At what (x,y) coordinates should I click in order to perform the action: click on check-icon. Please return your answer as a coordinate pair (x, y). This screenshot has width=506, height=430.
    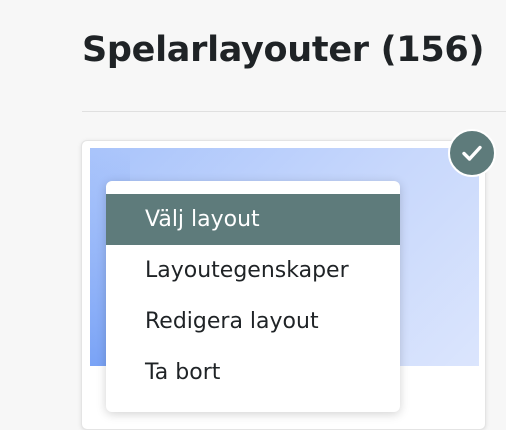
    Looking at the image, I should click on (472, 153).